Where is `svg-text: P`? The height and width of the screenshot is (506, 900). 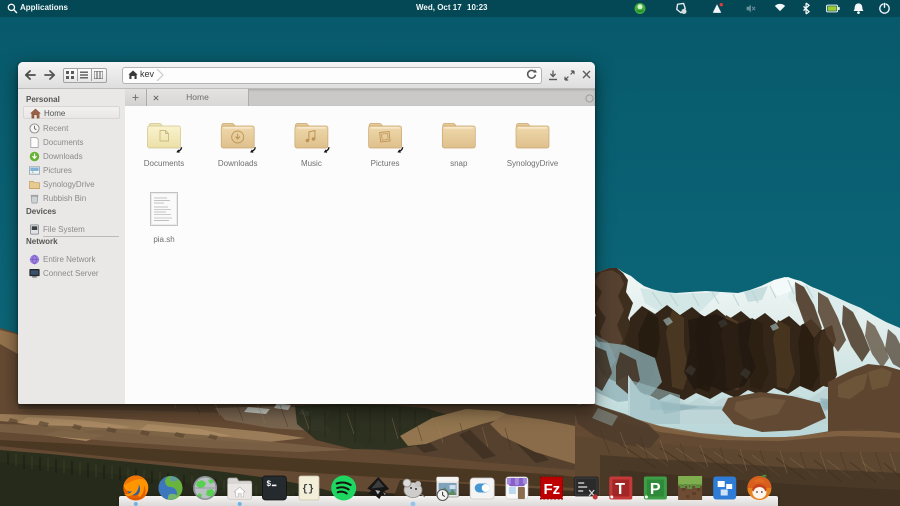
svg-text: P is located at coordinates (655, 489).